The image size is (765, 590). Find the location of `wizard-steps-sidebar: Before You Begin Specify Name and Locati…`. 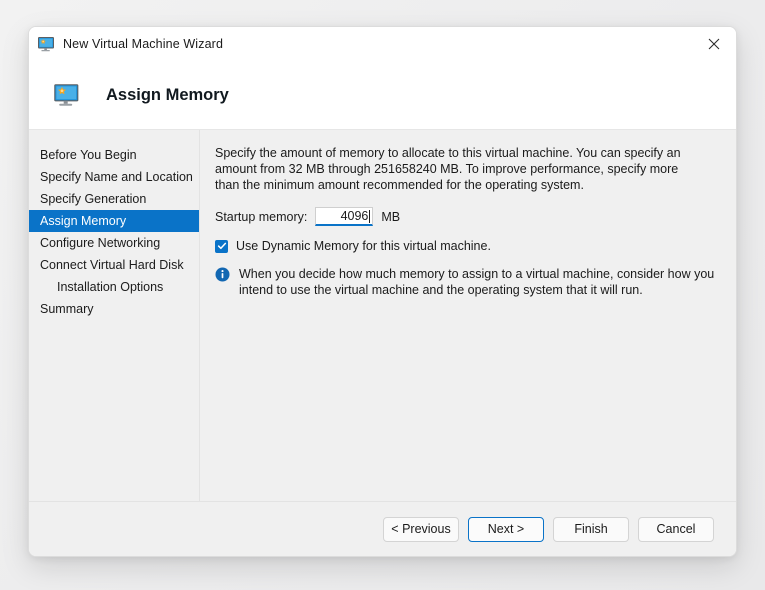

wizard-steps-sidebar: Before You Begin Specify Name and Locati… is located at coordinates (114, 315).